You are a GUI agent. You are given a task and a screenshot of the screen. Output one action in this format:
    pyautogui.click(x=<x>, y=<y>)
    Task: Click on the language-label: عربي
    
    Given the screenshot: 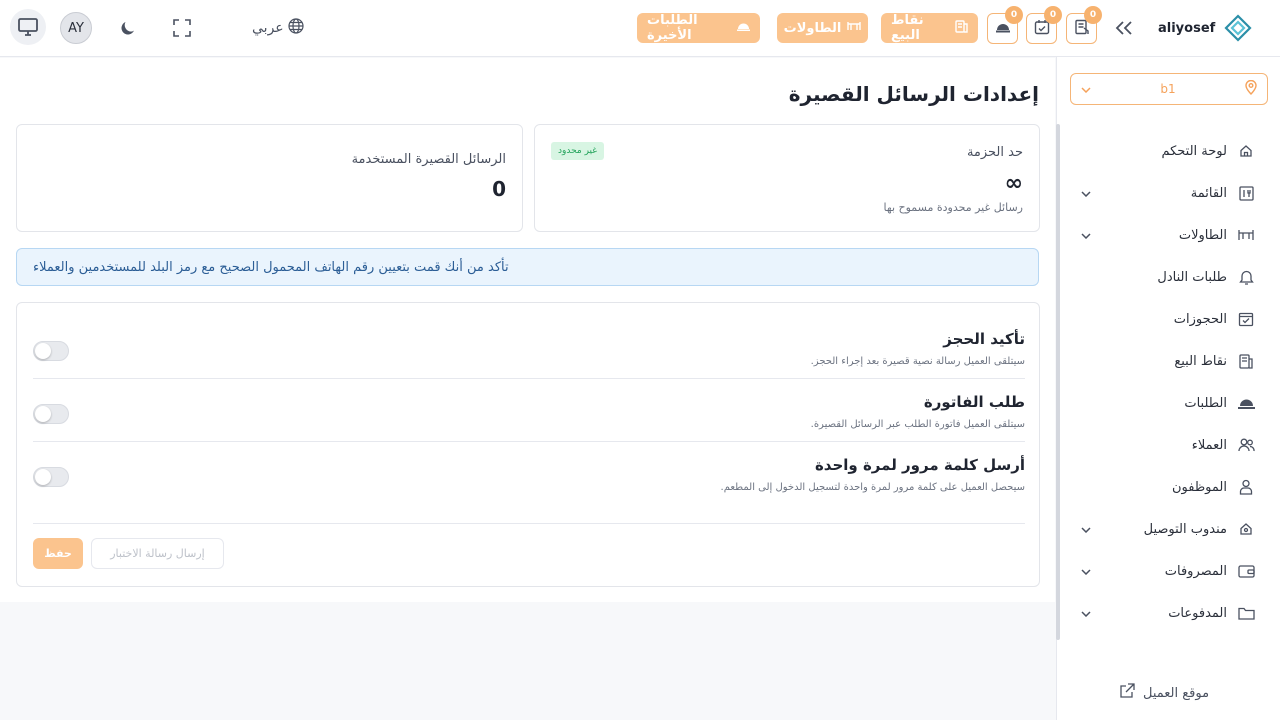 What is the action you would take?
    pyautogui.click(x=268, y=28)
    